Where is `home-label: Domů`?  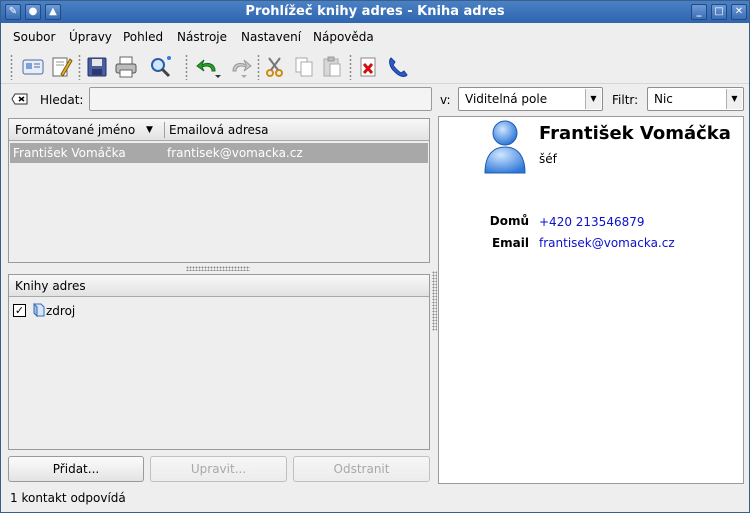 home-label: Domů is located at coordinates (509, 221).